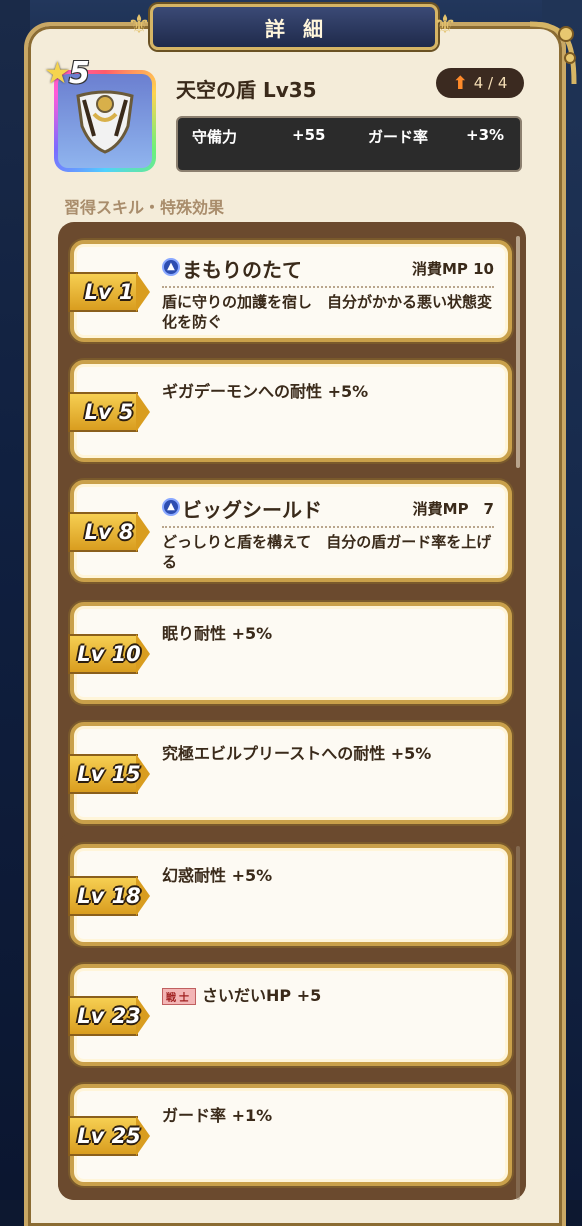 The image size is (582, 1226). Describe the element at coordinates (215, 137) in the screenshot. I see `stat-label-defense: 守備力` at that location.